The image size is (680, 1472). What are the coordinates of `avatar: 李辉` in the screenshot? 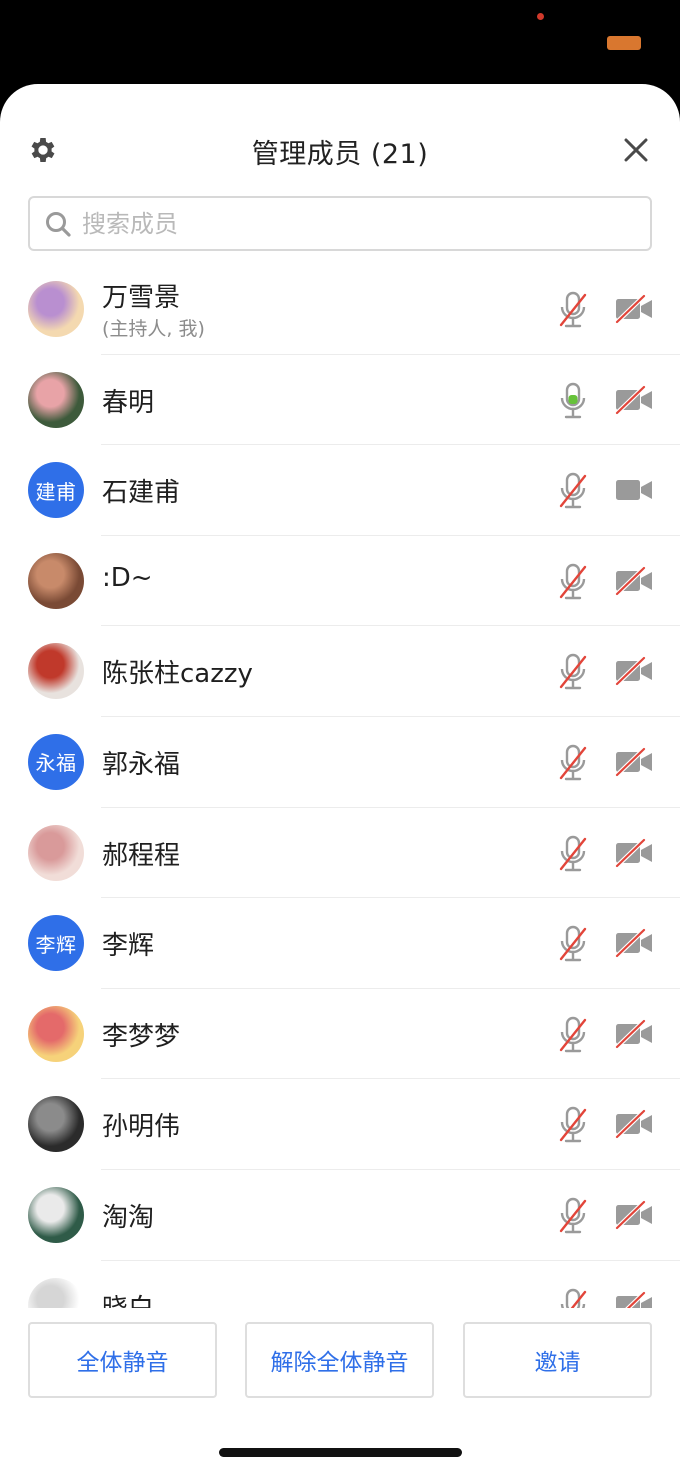 It's located at (56, 943).